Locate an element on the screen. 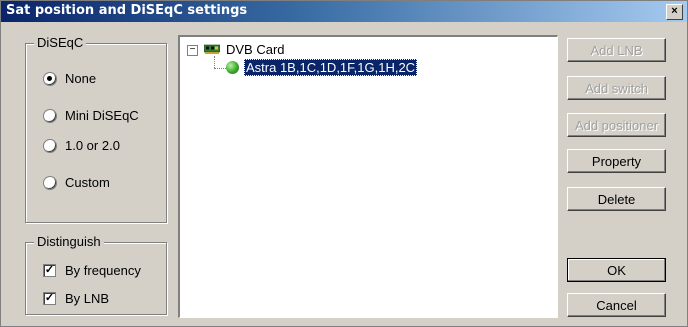  radio-mini-diseqc: Mini DiSEqC is located at coordinates (91, 115).